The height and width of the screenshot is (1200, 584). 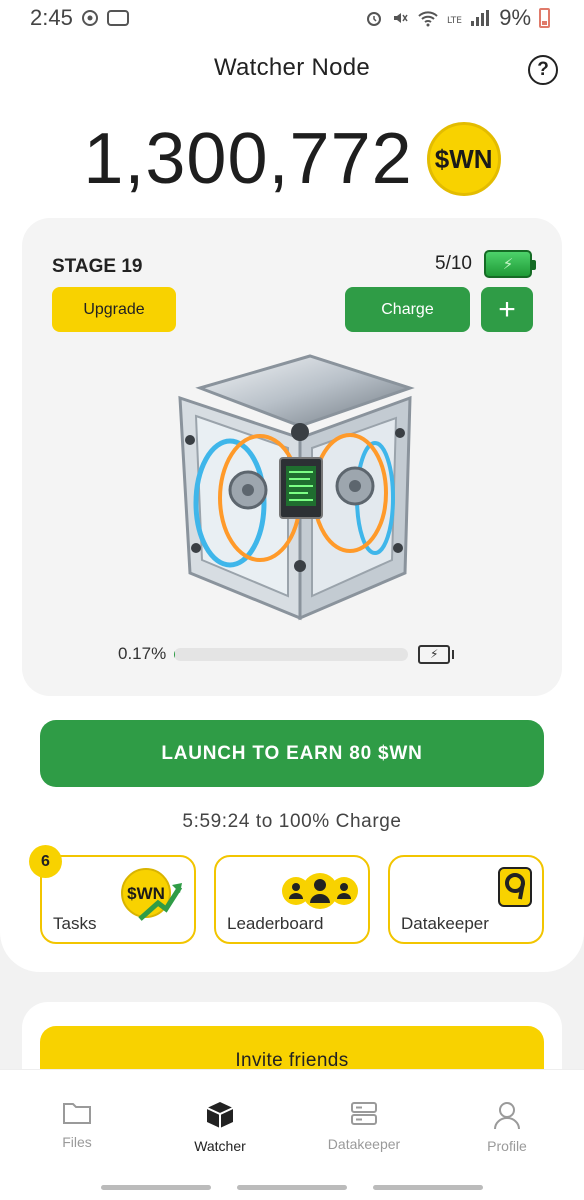 I want to click on system-gesture-bar, so click(x=292, y=1187).